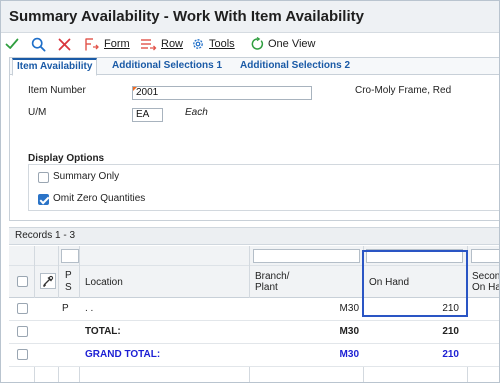 The height and width of the screenshot is (383, 500). What do you see at coordinates (254, 309) in the screenshot?
I see `table-row: P . . M30 210` at bounding box center [254, 309].